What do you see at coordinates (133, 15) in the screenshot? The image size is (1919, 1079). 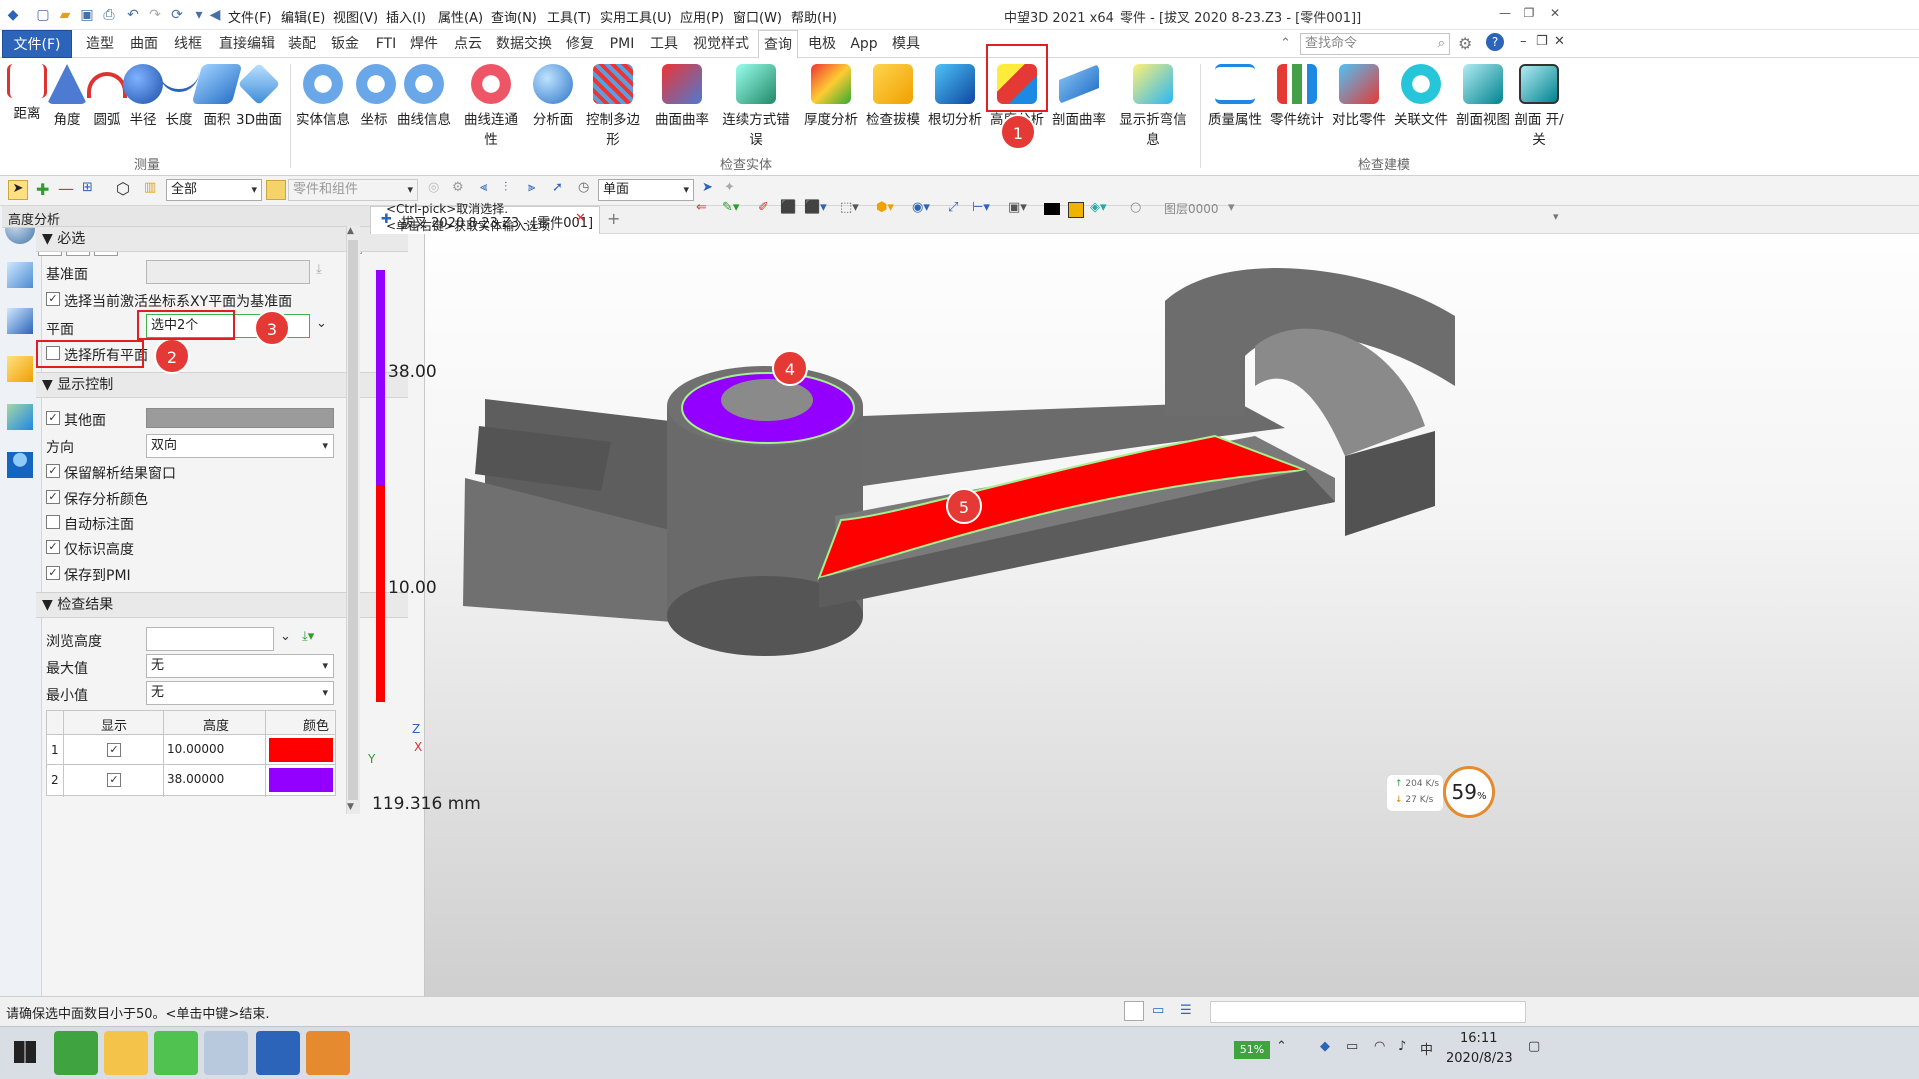 I see `undo-icon: ↶` at bounding box center [133, 15].